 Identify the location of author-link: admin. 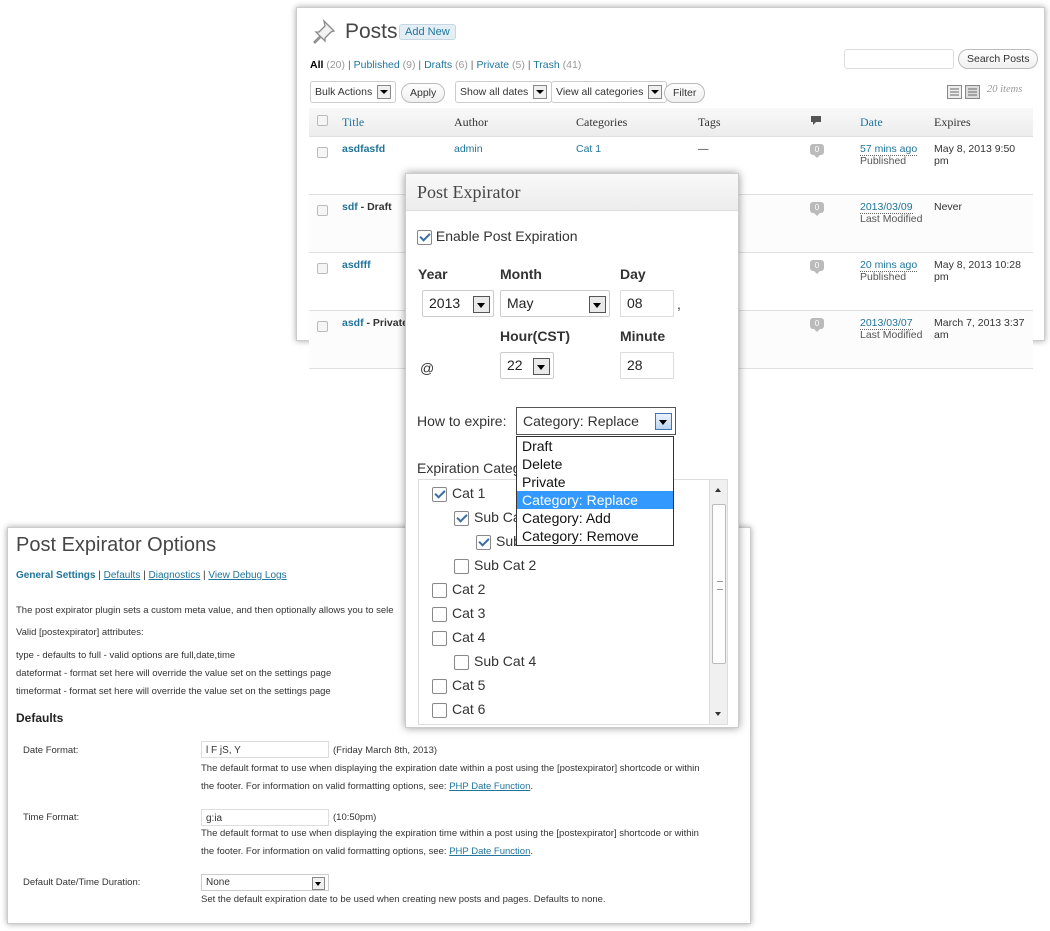
(468, 149).